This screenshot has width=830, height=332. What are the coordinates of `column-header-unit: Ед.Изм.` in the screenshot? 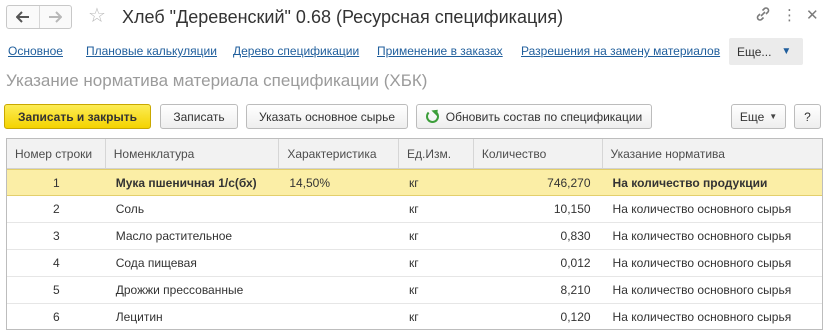 It's located at (436, 153).